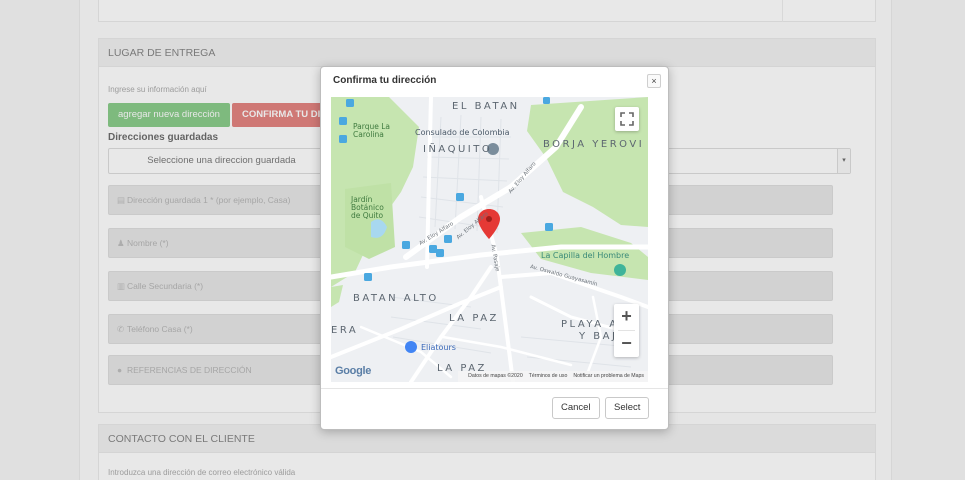 The height and width of the screenshot is (480, 965). Describe the element at coordinates (495, 376) in the screenshot. I see `map-data-attribution: Datos de mapas ©2020` at that location.